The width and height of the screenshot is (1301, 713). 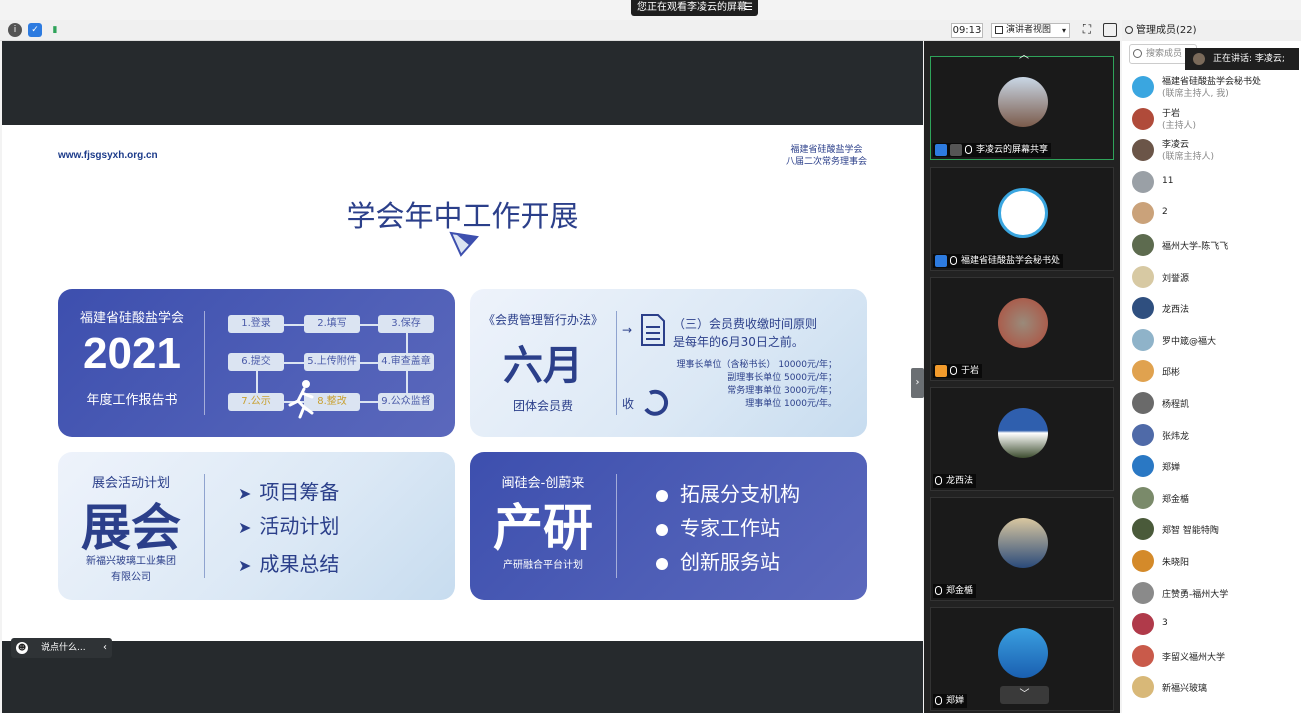 What do you see at coordinates (653, 330) in the screenshot?
I see `document-icon` at bounding box center [653, 330].